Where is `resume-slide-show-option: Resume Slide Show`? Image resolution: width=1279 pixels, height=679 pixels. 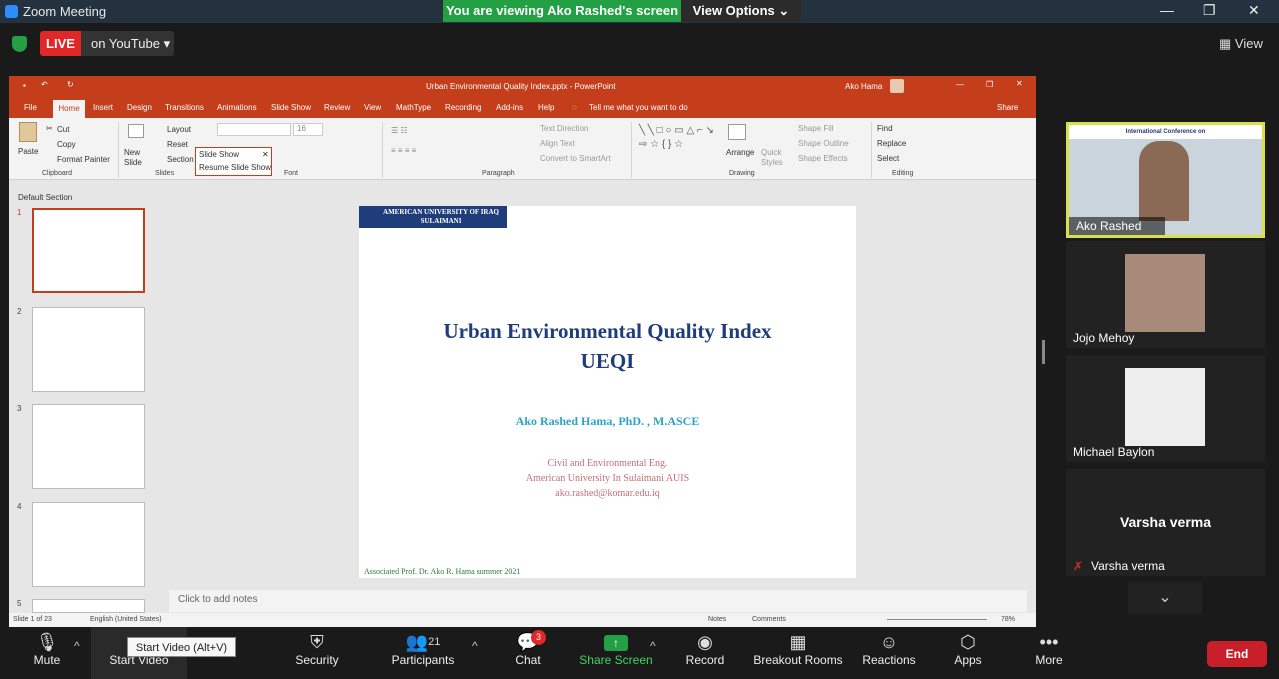 resume-slide-show-option: Resume Slide Show is located at coordinates (235, 167).